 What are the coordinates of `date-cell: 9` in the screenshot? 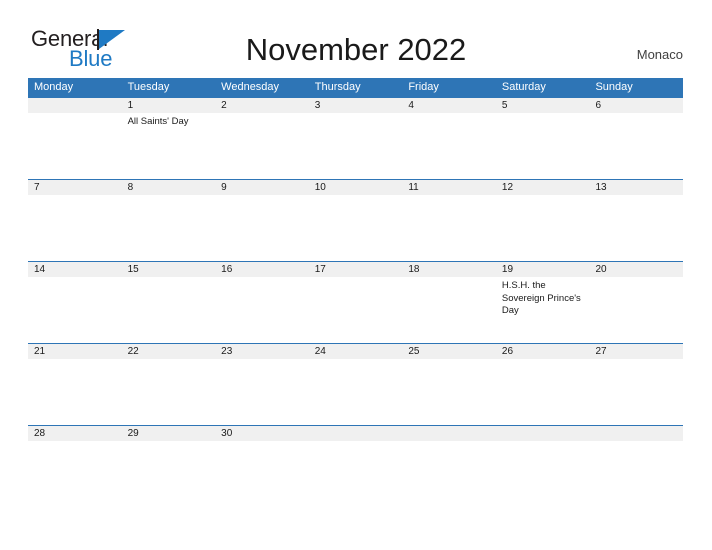 It's located at (262, 187).